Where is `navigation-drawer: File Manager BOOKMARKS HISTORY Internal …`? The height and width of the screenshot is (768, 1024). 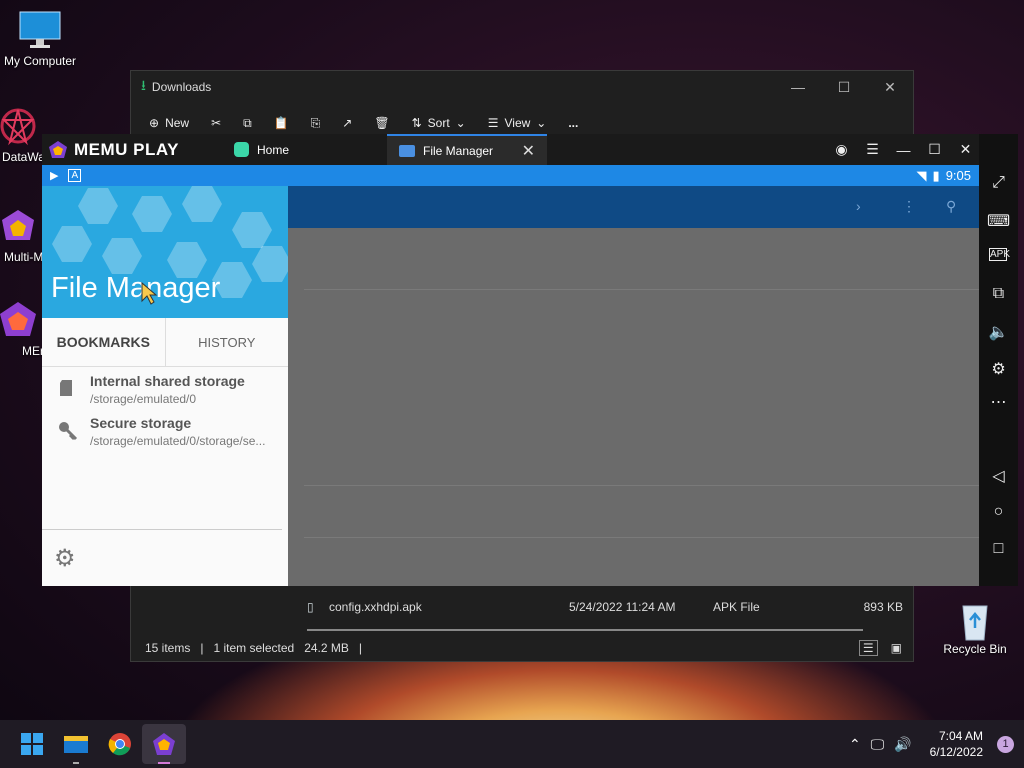
navigation-drawer: File Manager BOOKMARKS HISTORY Internal … is located at coordinates (165, 386).